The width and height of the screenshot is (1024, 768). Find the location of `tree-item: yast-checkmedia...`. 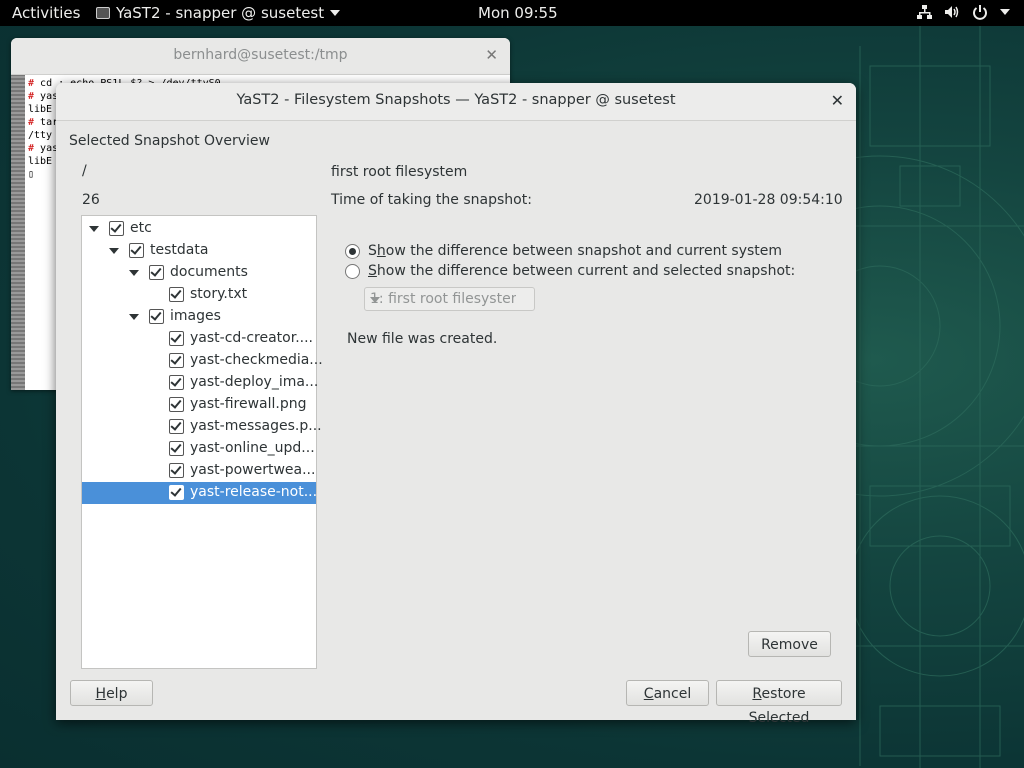

tree-item: yast-checkmedia... is located at coordinates (202, 361).